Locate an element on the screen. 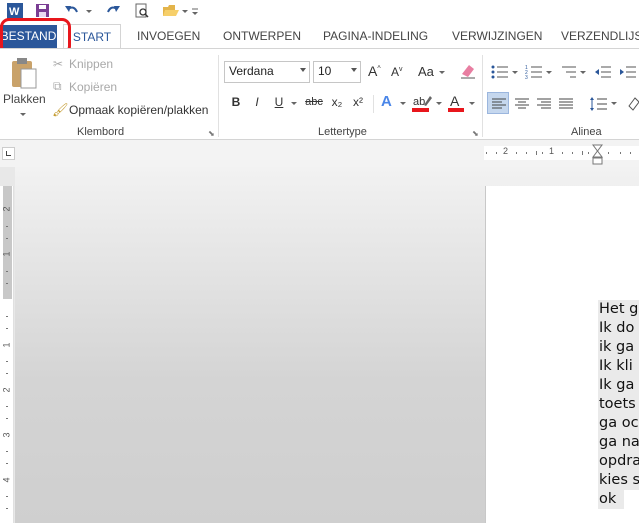  print-preview-icon is located at coordinates (142, 11).